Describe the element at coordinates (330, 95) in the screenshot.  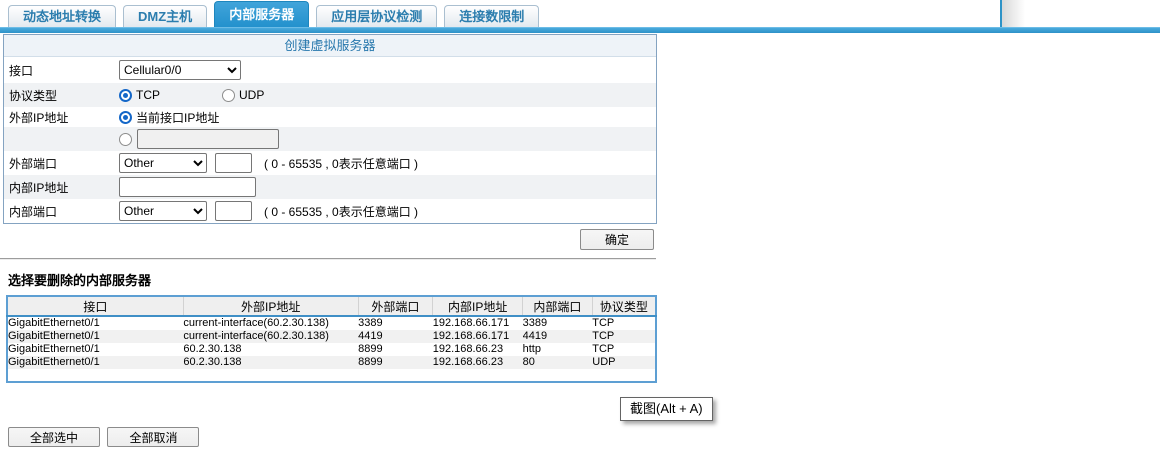
I see `protocol-row: 协议类型 TCP UDP` at that location.